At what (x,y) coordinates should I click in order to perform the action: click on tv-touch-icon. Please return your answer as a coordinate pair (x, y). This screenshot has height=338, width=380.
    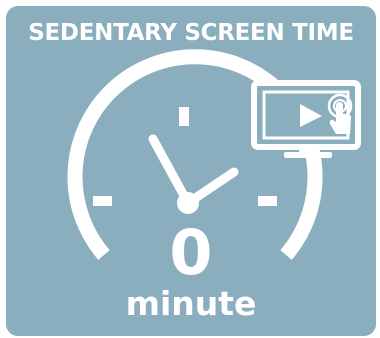
    Looking at the image, I should click on (306, 119).